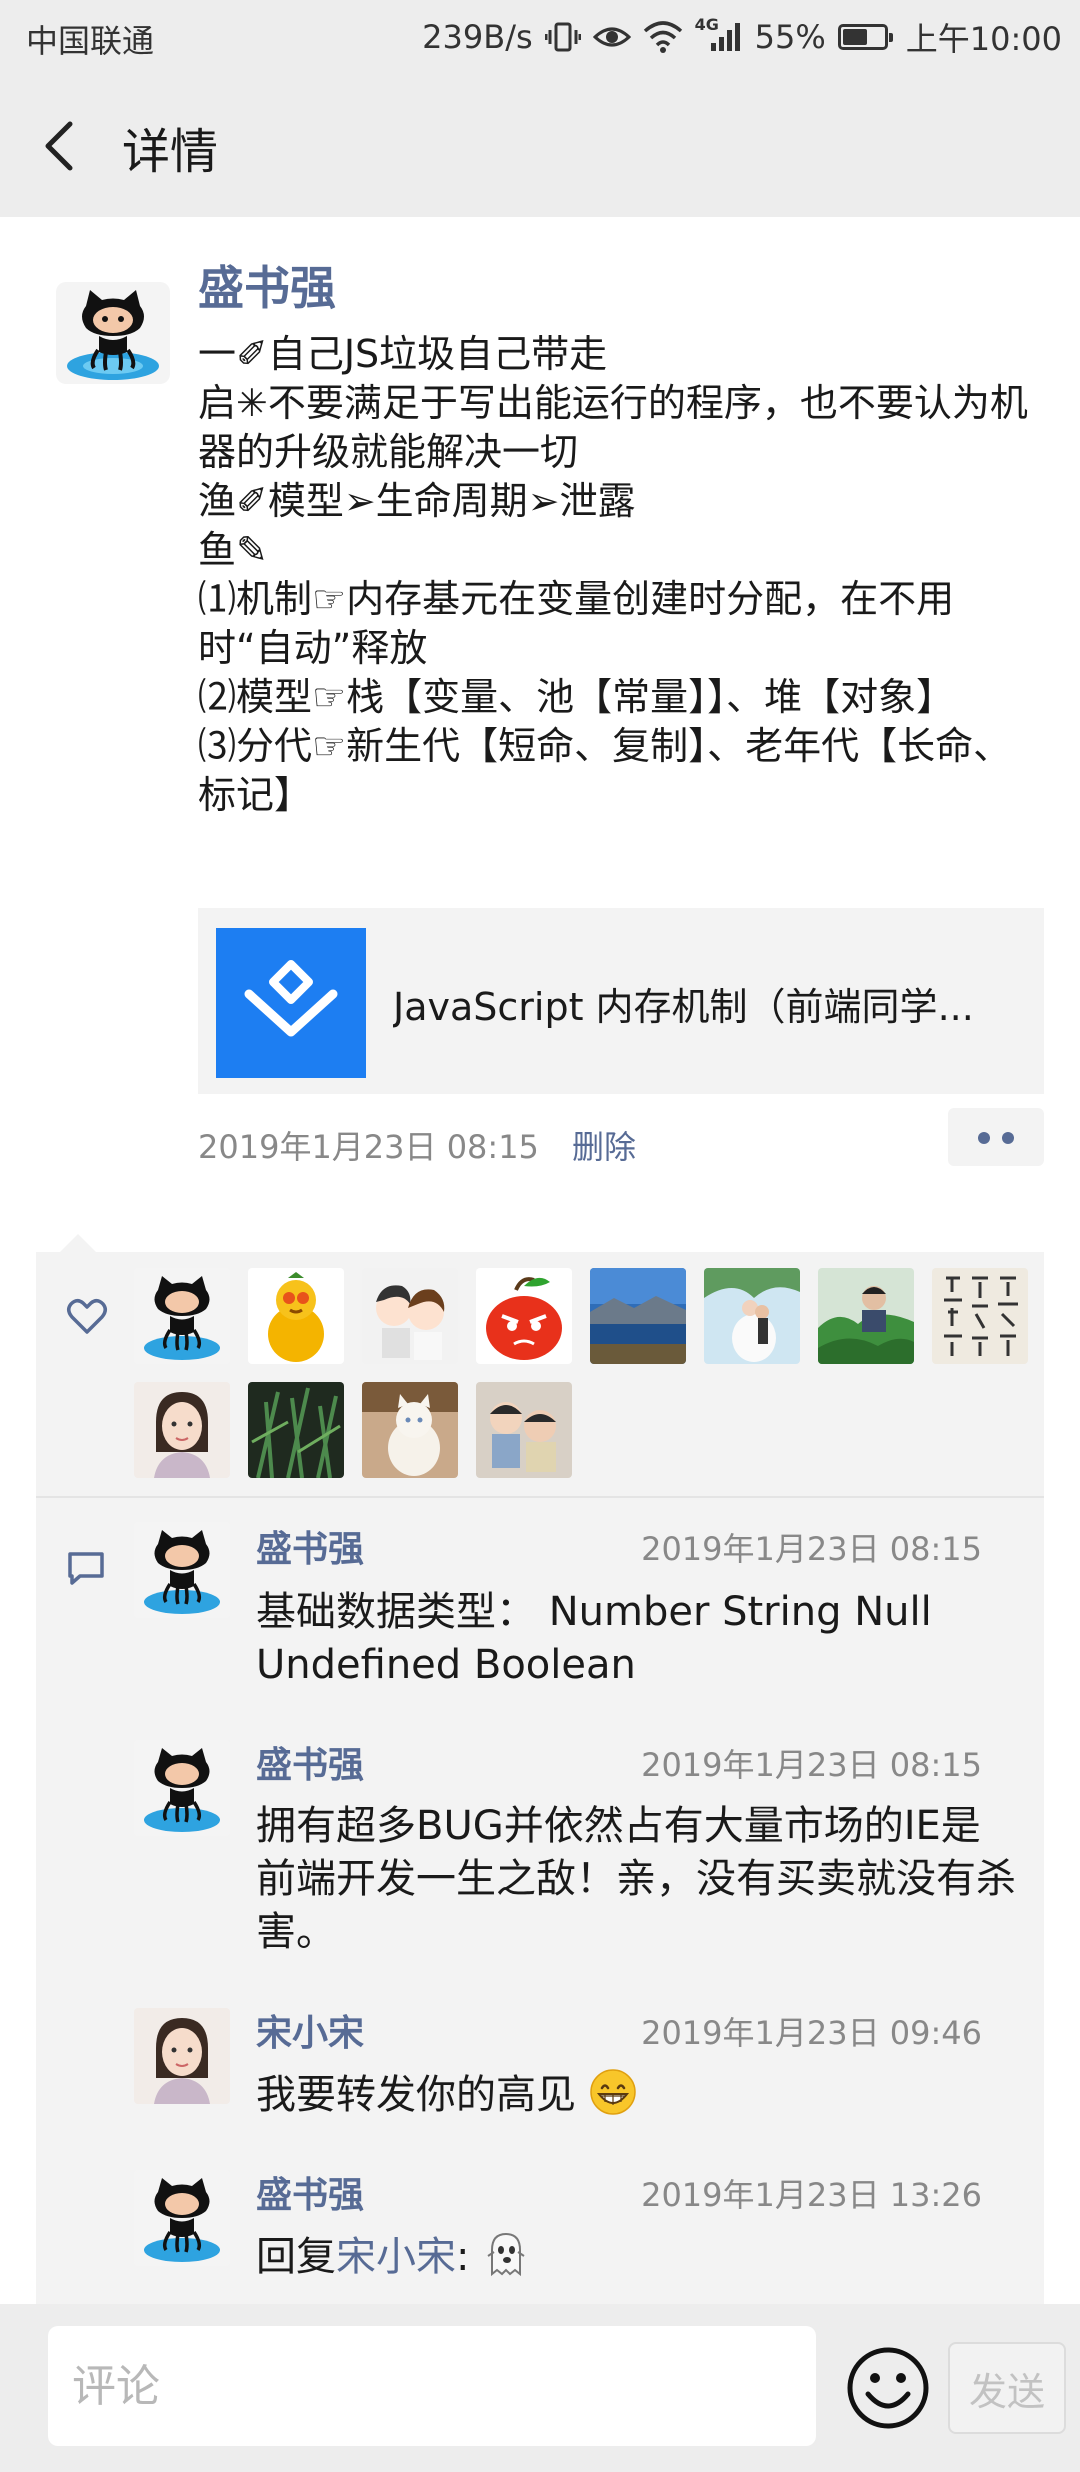 Image resolution: width=1080 pixels, height=2472 pixels. I want to click on post-line: 渔✐模型➢生命周期➢泄露, so click(417, 501).